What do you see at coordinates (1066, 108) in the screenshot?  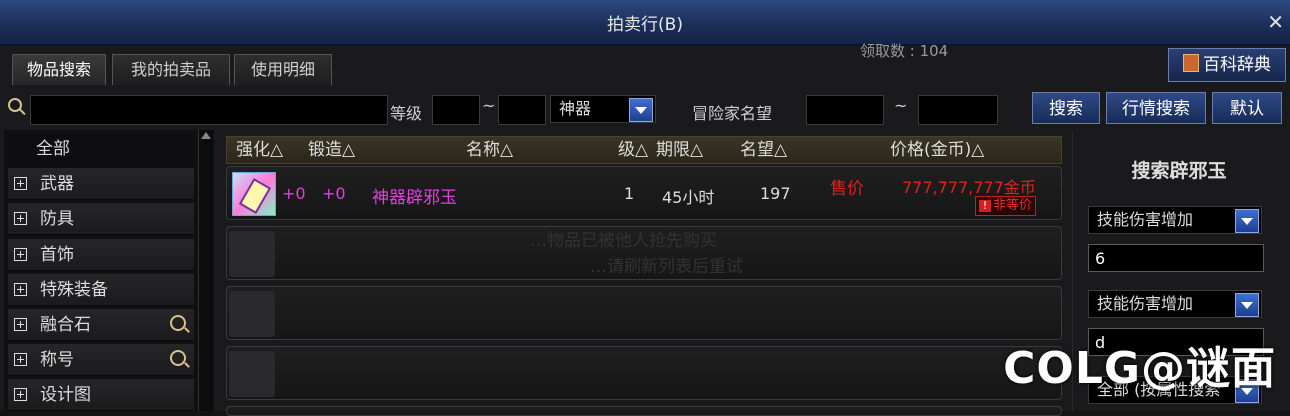 I see `search-button: 搜索` at bounding box center [1066, 108].